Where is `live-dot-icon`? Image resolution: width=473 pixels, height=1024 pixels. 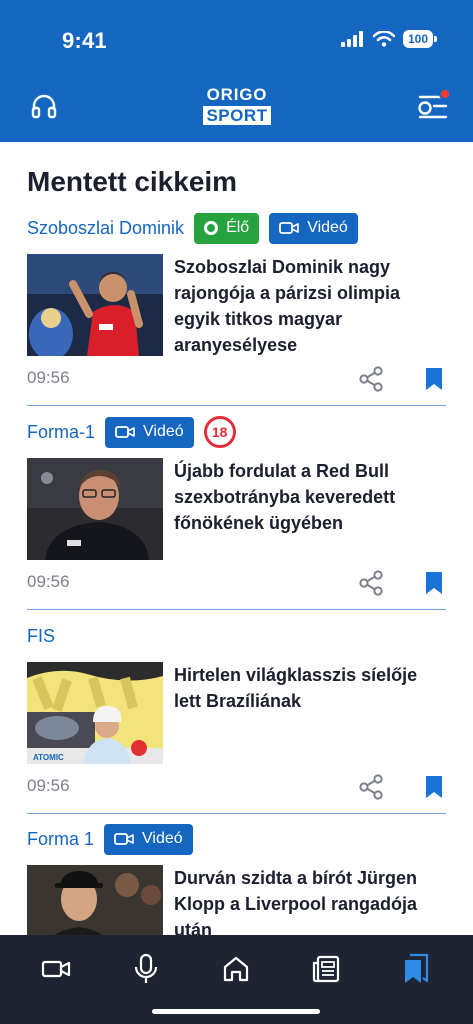 live-dot-icon is located at coordinates (211, 228).